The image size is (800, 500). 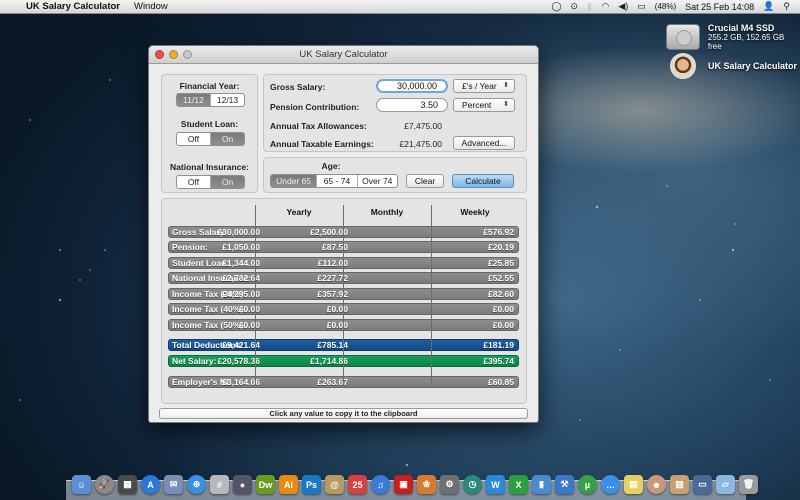 I want to click on dock-calculator-icon: #, so click(x=219, y=484).